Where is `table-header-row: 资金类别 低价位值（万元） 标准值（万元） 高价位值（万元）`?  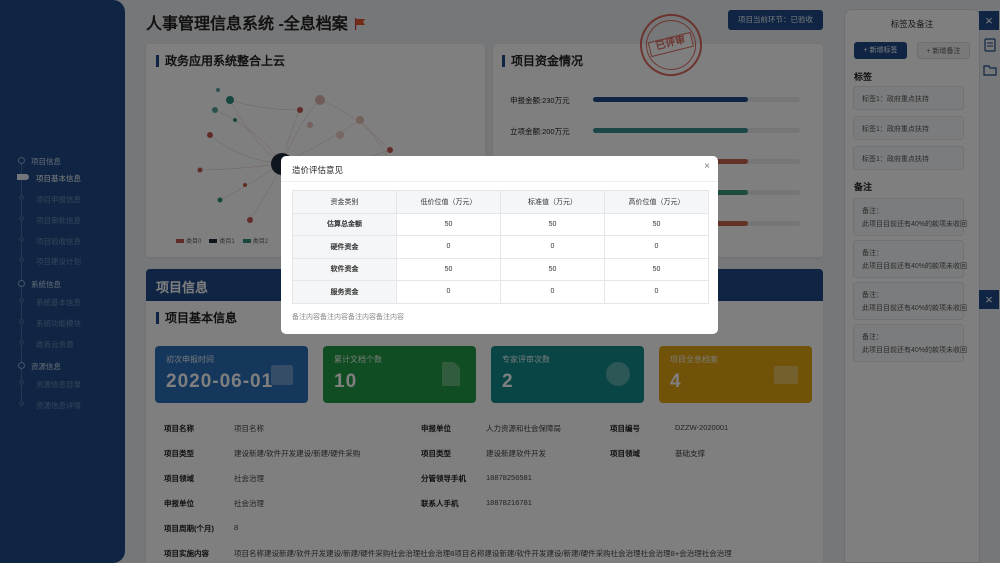
table-header-row: 资金类别 低价位值（万元） 标准值（万元） 高价位值（万元） is located at coordinates (500, 202).